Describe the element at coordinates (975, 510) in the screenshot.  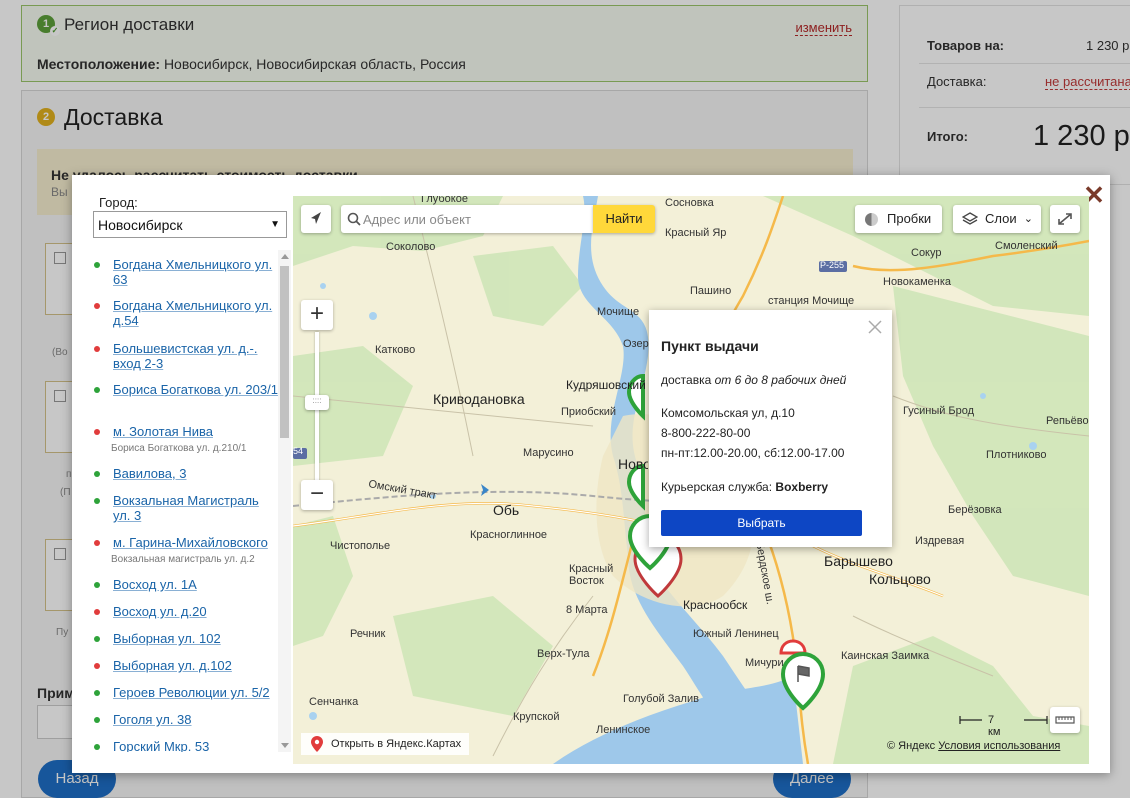
I see `map-label: Берёзовка` at that location.